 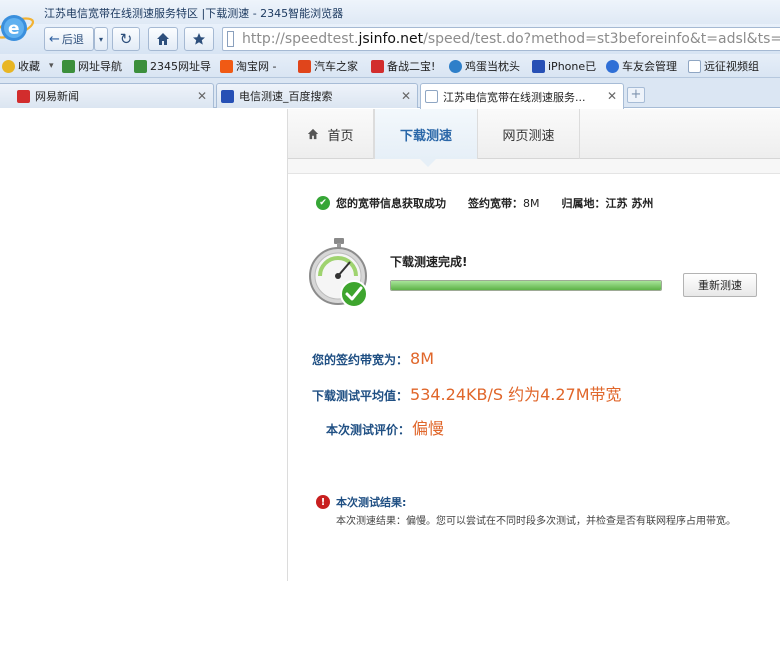 What do you see at coordinates (612, 66) in the screenshot?
I see `sohu-icon` at bounding box center [612, 66].